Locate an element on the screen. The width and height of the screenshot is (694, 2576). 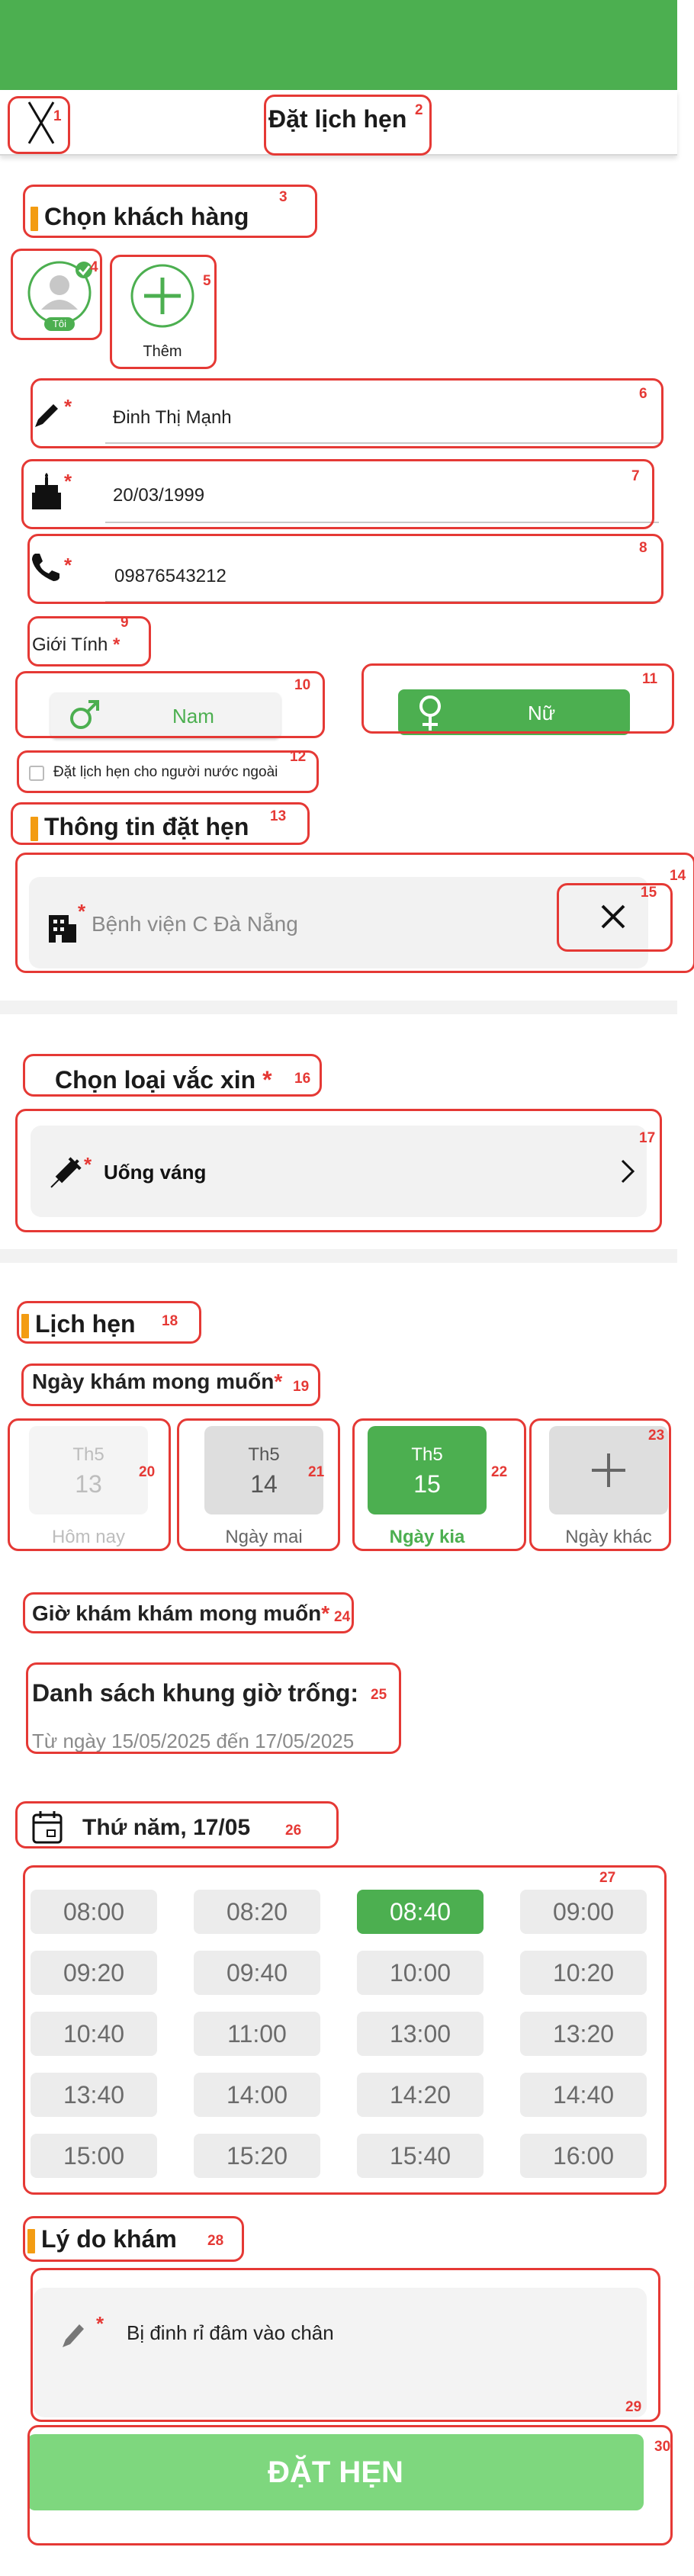
hospital-select: * Bệnh viện C Đà Nẵng is located at coordinates (338, 923).